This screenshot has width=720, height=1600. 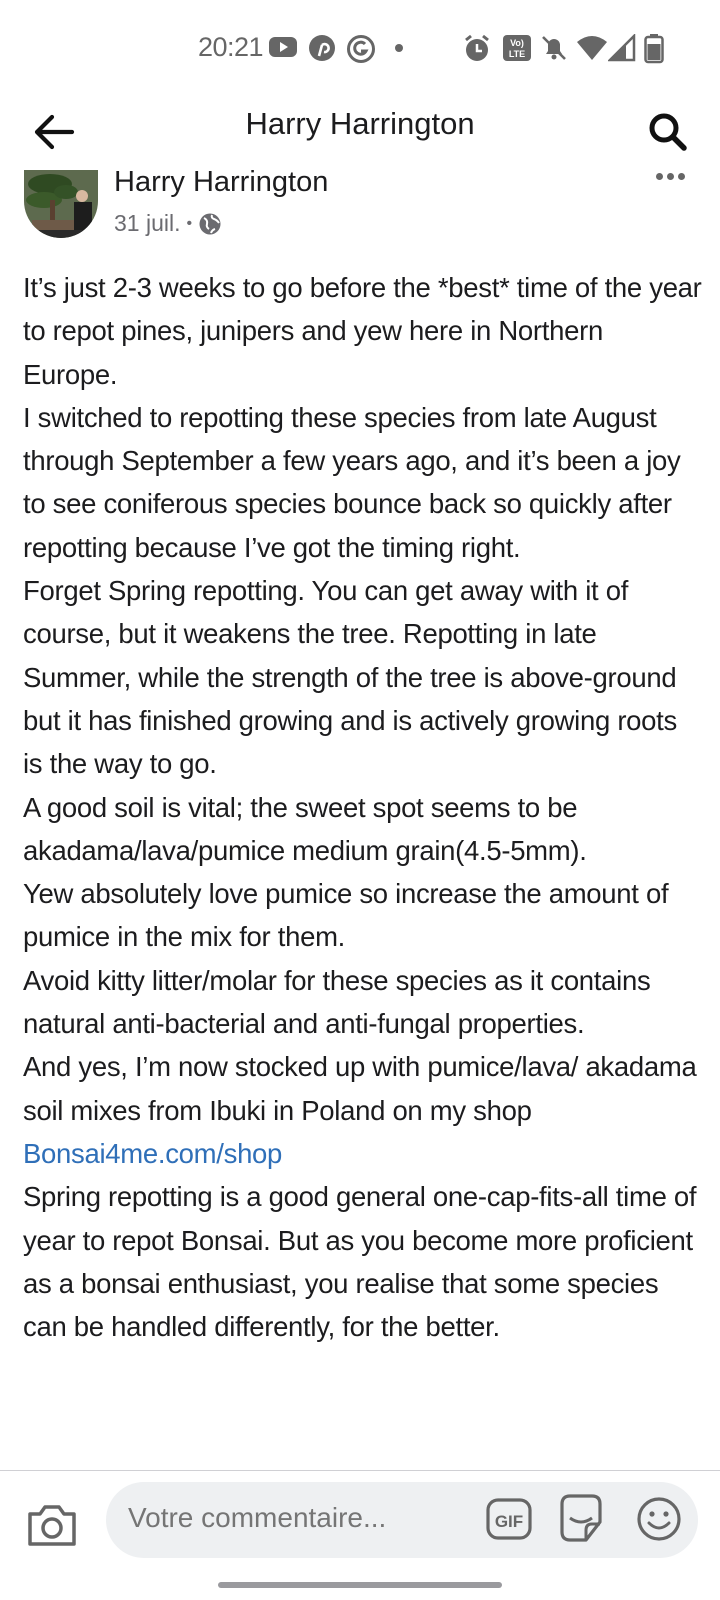 What do you see at coordinates (477, 47) in the screenshot?
I see `alarm-icon` at bounding box center [477, 47].